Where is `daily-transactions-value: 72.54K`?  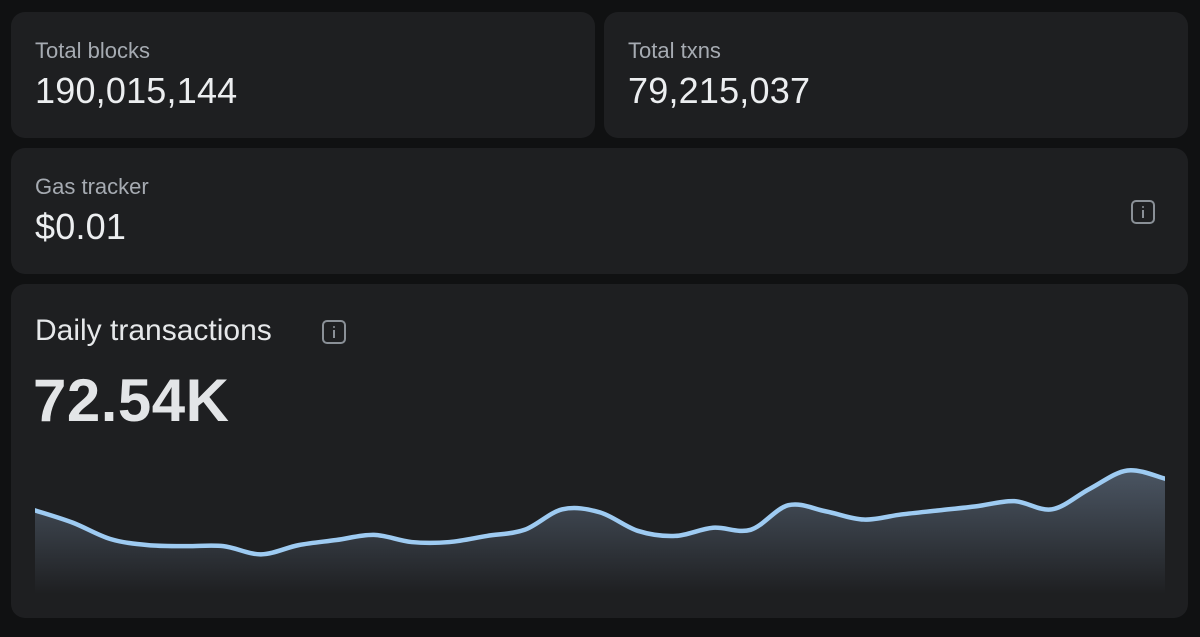
daily-transactions-value: 72.54K is located at coordinates (131, 400).